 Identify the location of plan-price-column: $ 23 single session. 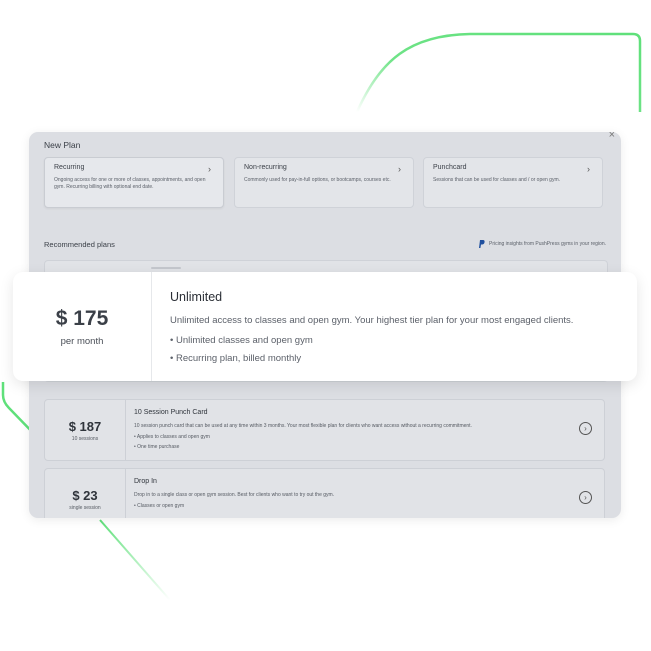
(85, 493).